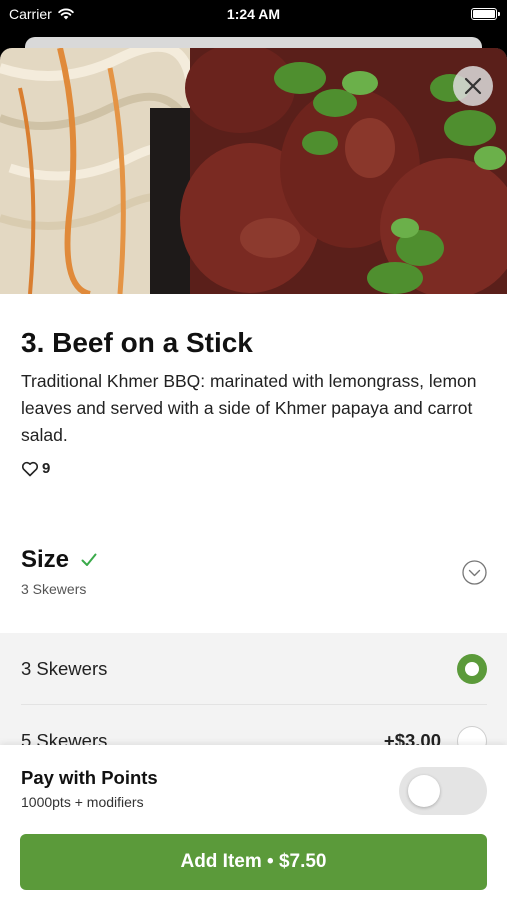  Describe the element at coordinates (254, 669) in the screenshot. I see `size-option: 3 Skewers` at that location.